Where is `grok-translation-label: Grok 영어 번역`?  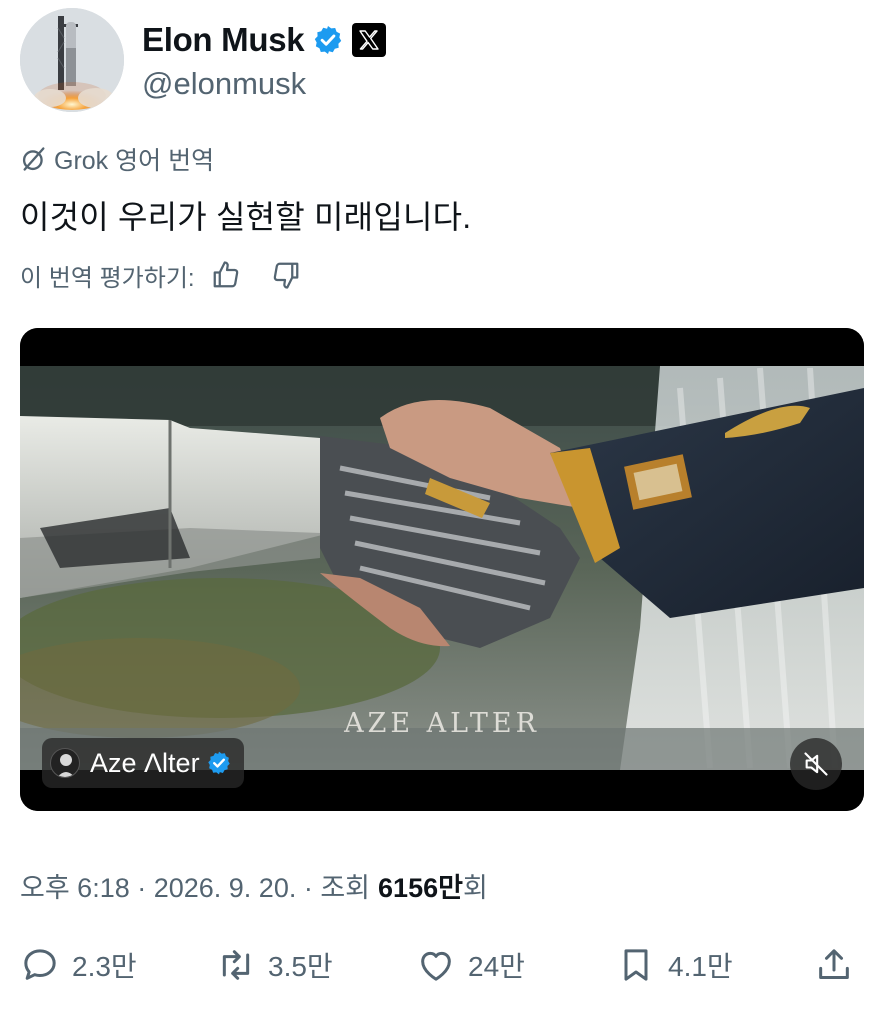
grok-translation-label: Grok 영어 번역 is located at coordinates (117, 159).